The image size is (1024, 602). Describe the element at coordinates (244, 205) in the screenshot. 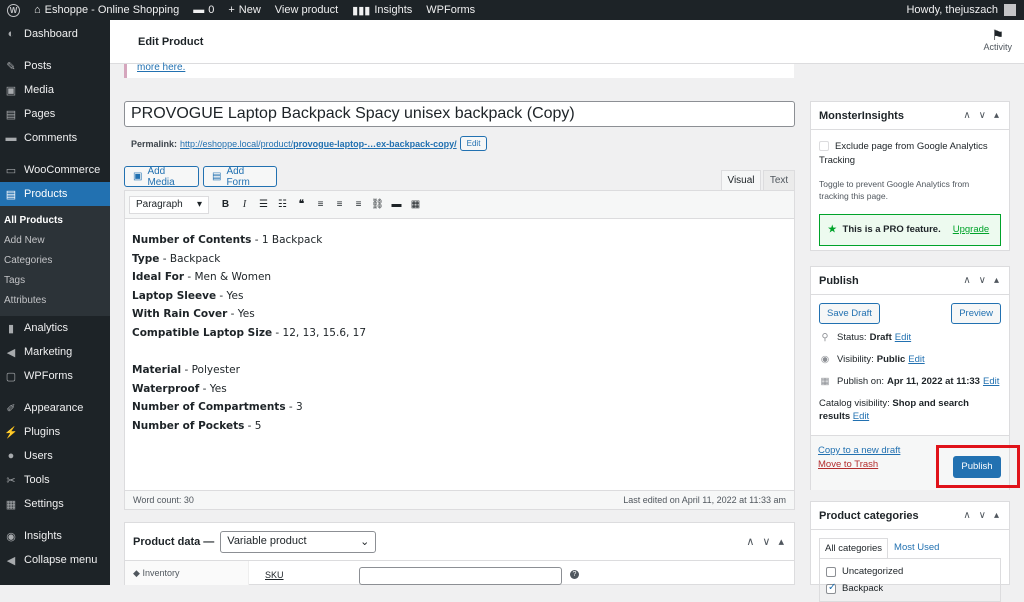

I see `italic-icon: I` at that location.